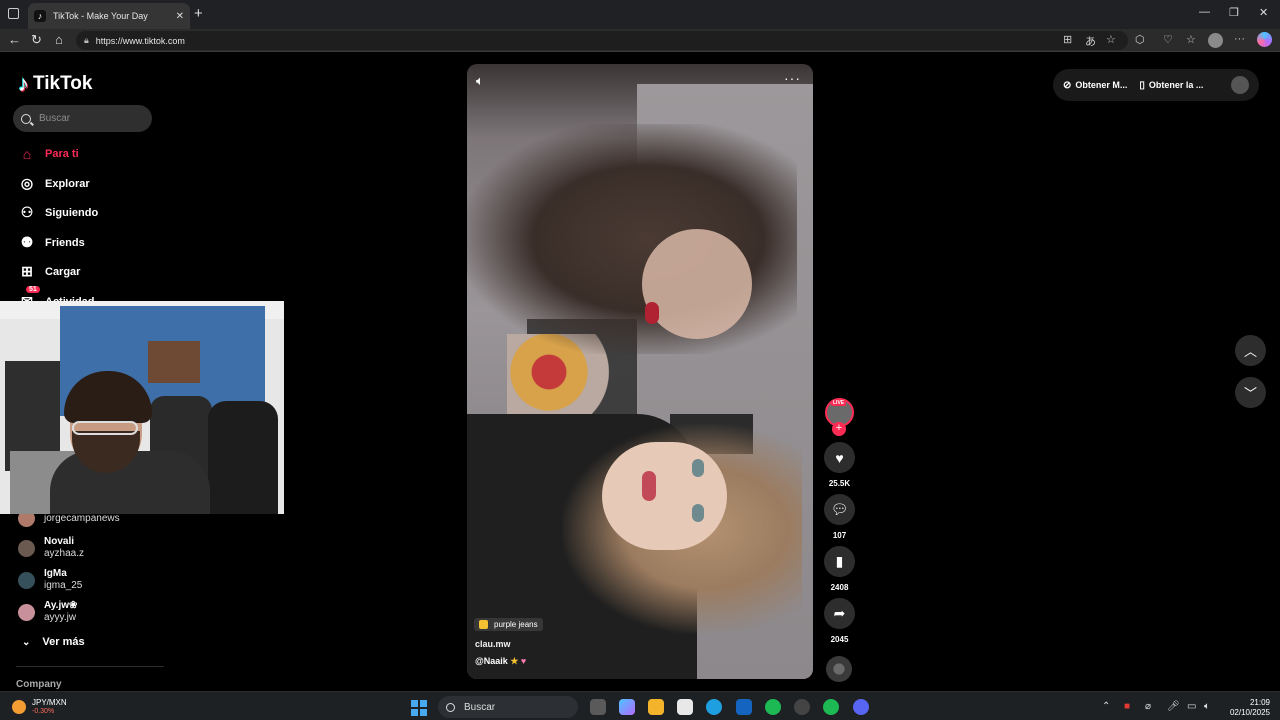 This screenshot has height=720, width=1280. What do you see at coordinates (51, 242) in the screenshot?
I see `sidebar-item-friends: ⚉ Friends` at bounding box center [51, 242].